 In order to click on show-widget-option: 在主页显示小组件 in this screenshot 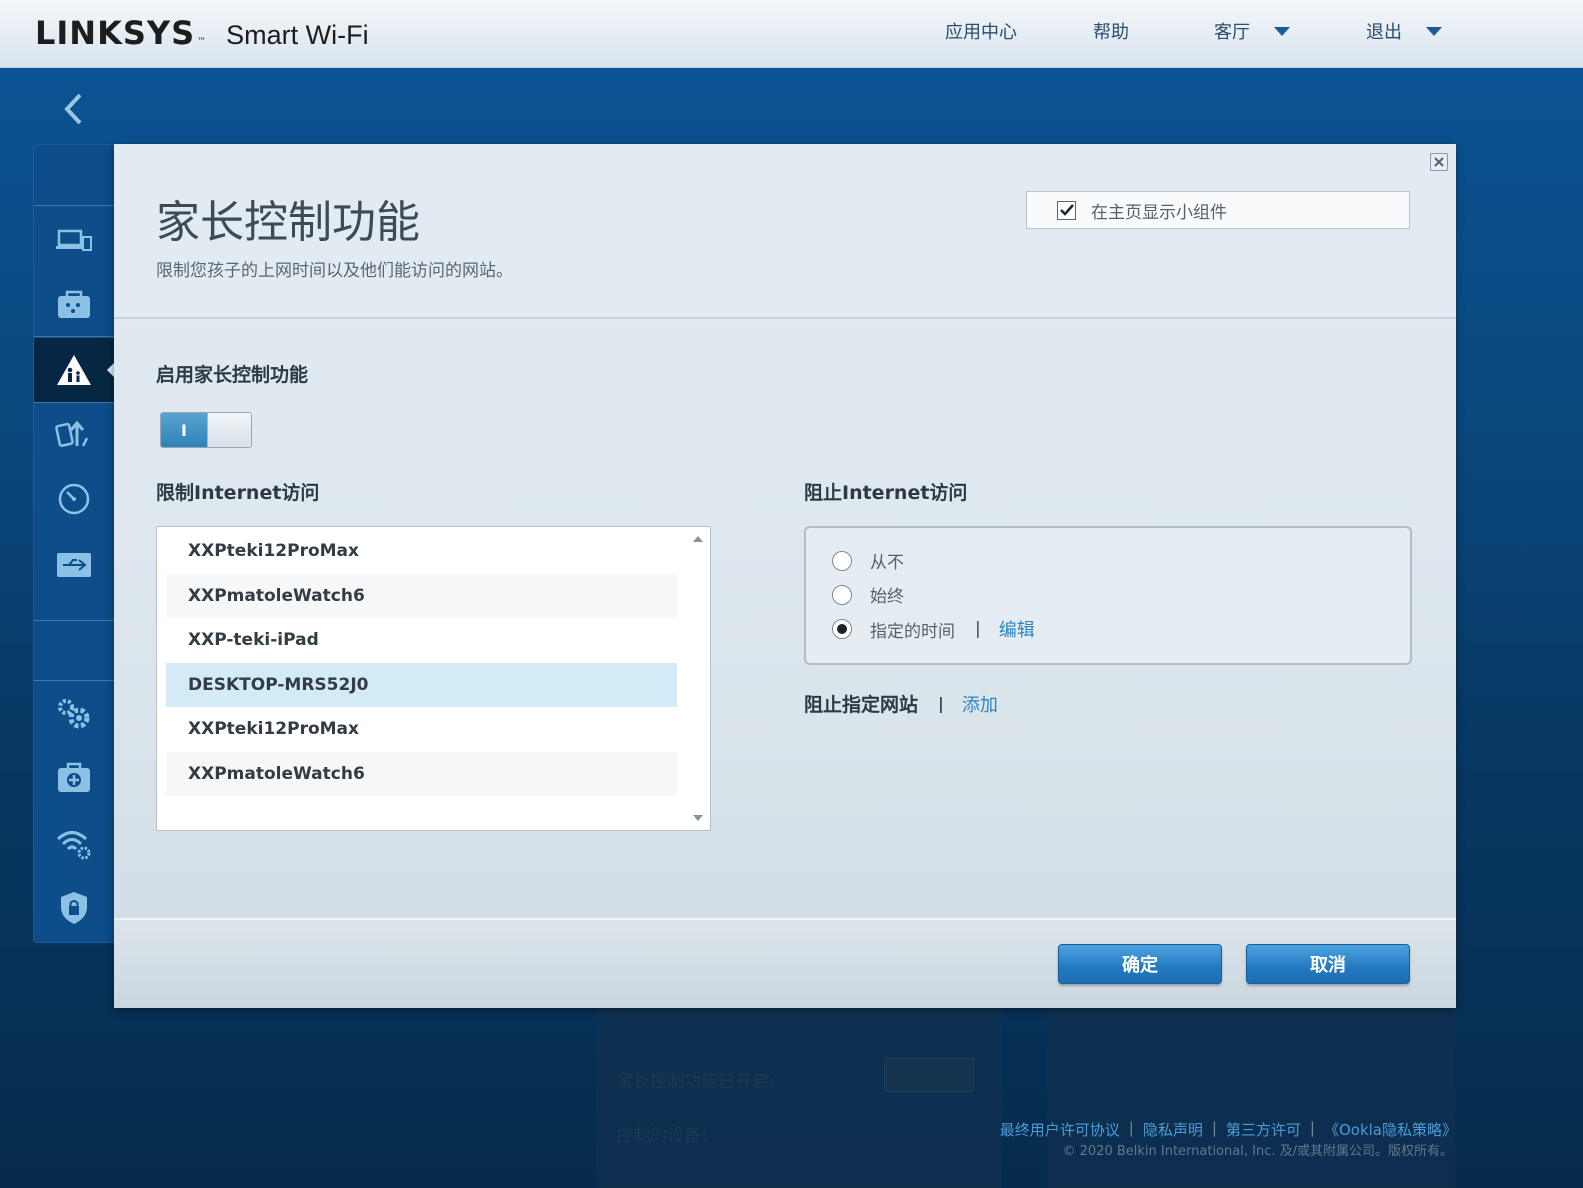, I will do `click(1218, 210)`.